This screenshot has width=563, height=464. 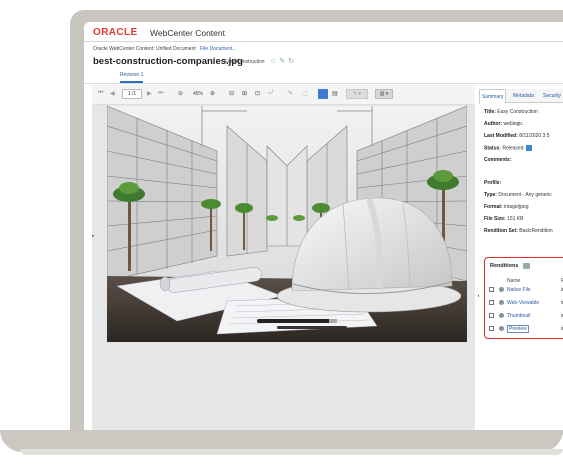 I want to click on app-name: WebCenter Content, so click(x=187, y=33).